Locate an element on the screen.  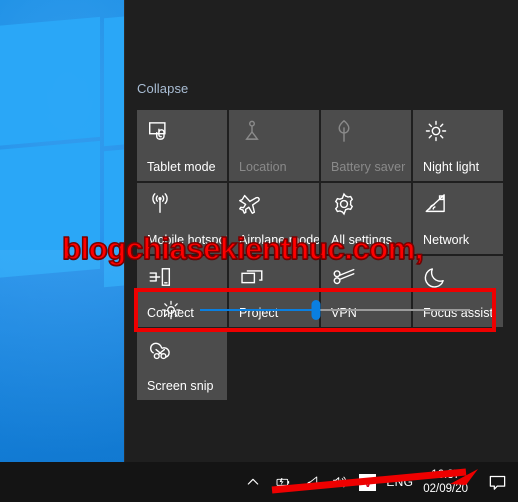
quick-action-tile-location: Location is located at coordinates (274, 145).